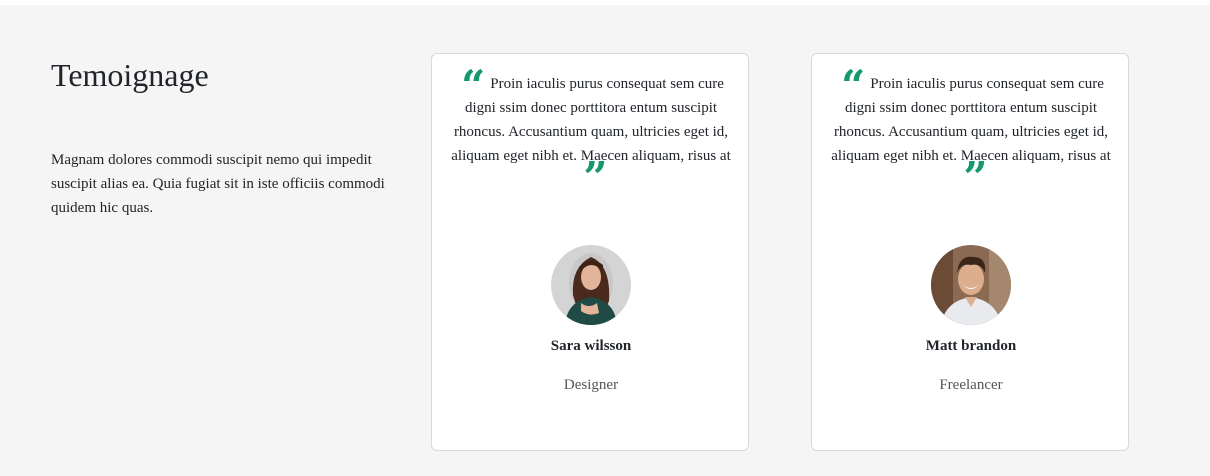  I want to click on man-avatar-image, so click(971, 285).